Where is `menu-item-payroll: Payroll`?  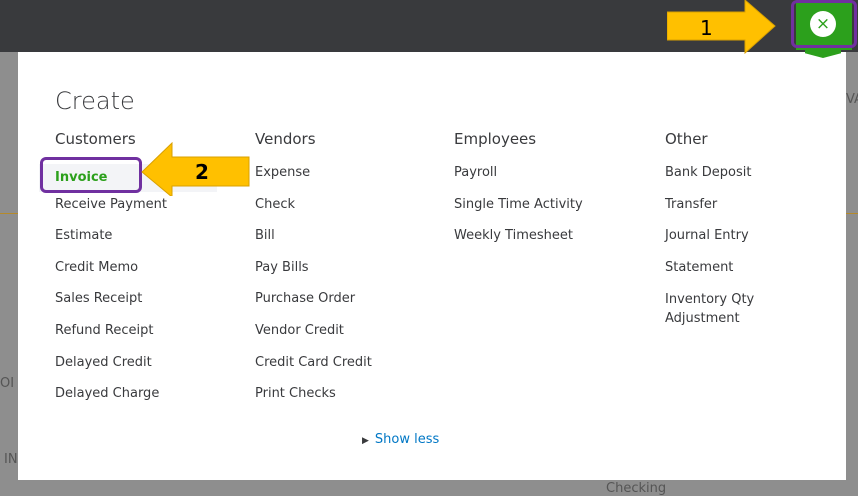 menu-item-payroll: Payroll is located at coordinates (518, 180).